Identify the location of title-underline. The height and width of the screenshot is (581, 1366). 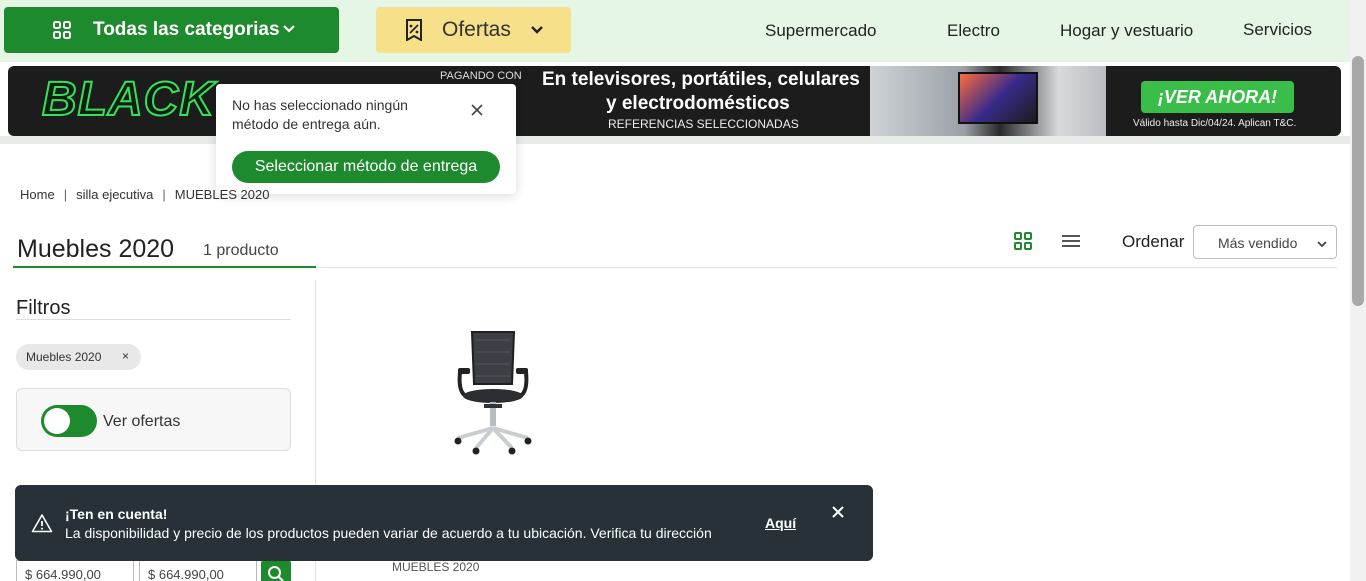
(164, 267).